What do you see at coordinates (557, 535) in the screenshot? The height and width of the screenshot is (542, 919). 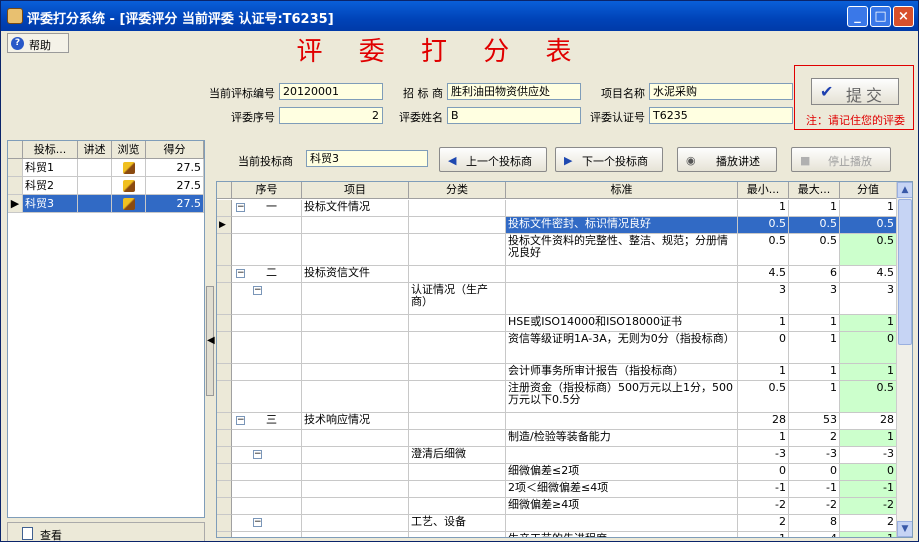 I see `grid-row: 生产工艺的先进程度 1 4 1` at bounding box center [557, 535].